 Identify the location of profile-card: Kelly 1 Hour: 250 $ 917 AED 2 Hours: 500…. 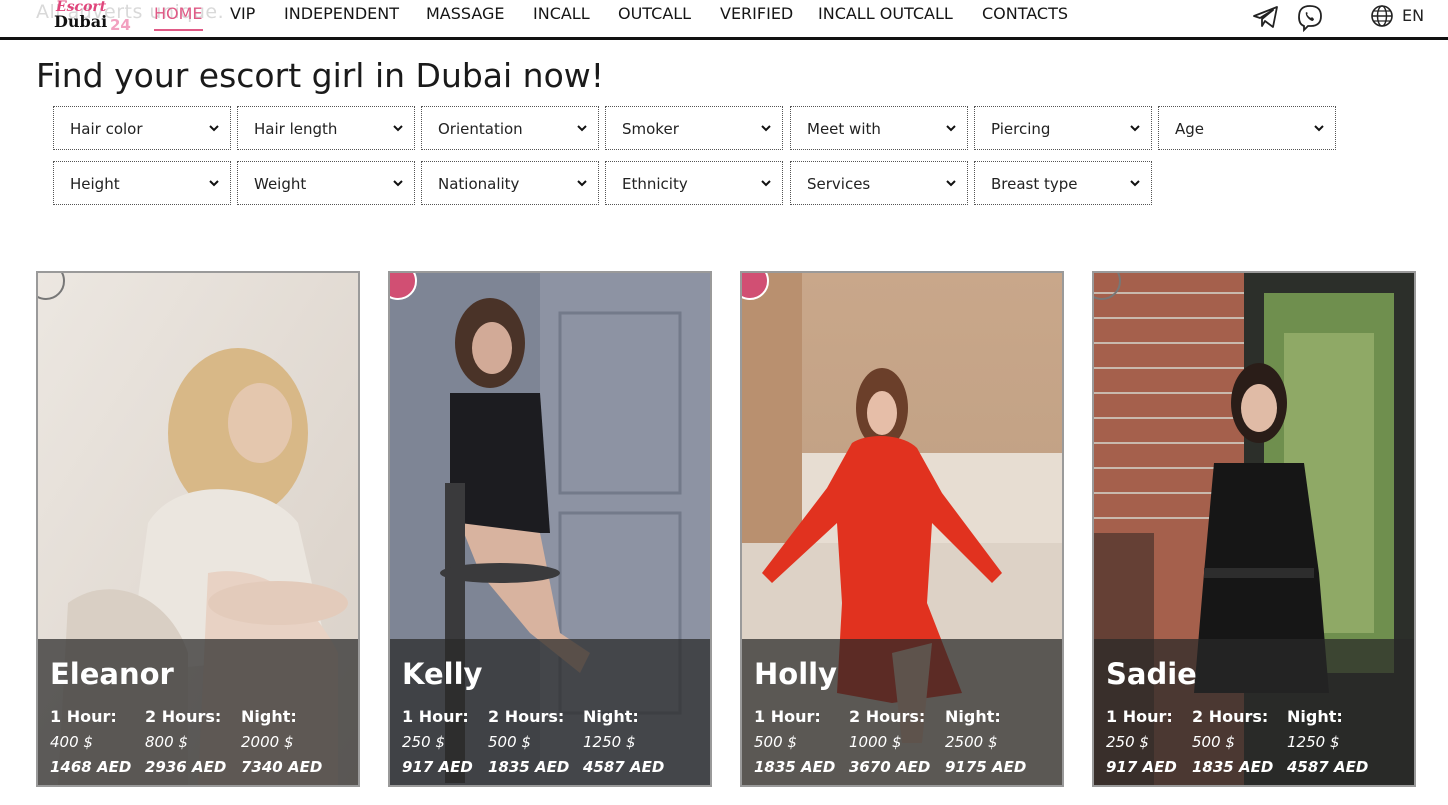
(550, 529).